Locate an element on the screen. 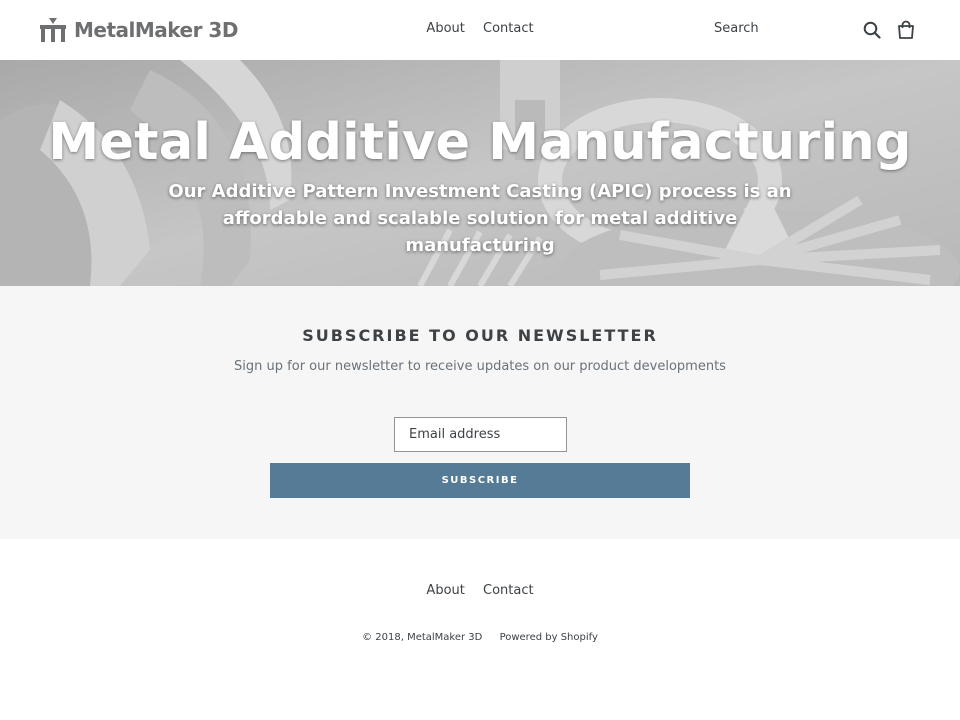  cart-button is located at coordinates (906, 30).